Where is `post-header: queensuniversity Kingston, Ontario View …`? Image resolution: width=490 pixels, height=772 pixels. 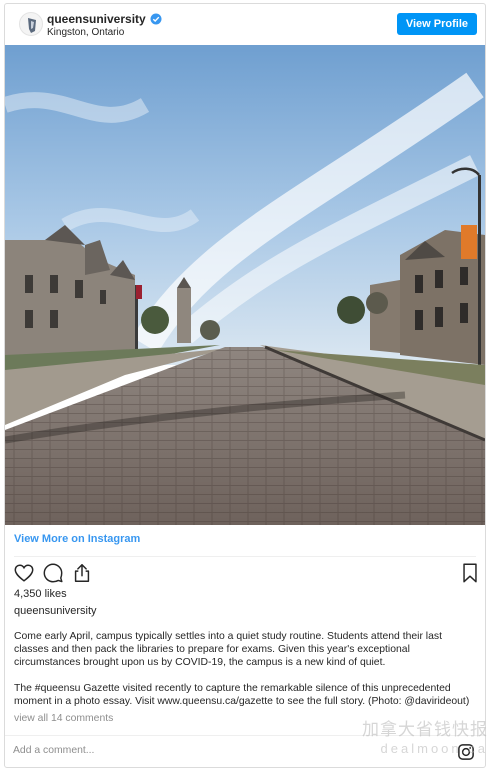 post-header: queensuniversity Kingston, Ontario View … is located at coordinates (245, 24).